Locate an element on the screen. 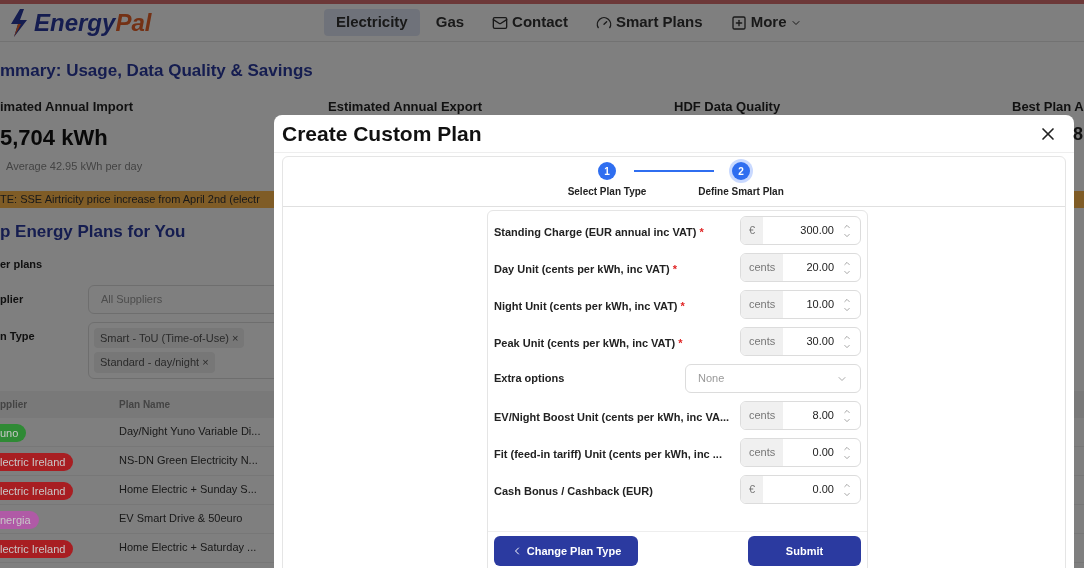  change-plan-type-button: Change Plan Type is located at coordinates (566, 551).